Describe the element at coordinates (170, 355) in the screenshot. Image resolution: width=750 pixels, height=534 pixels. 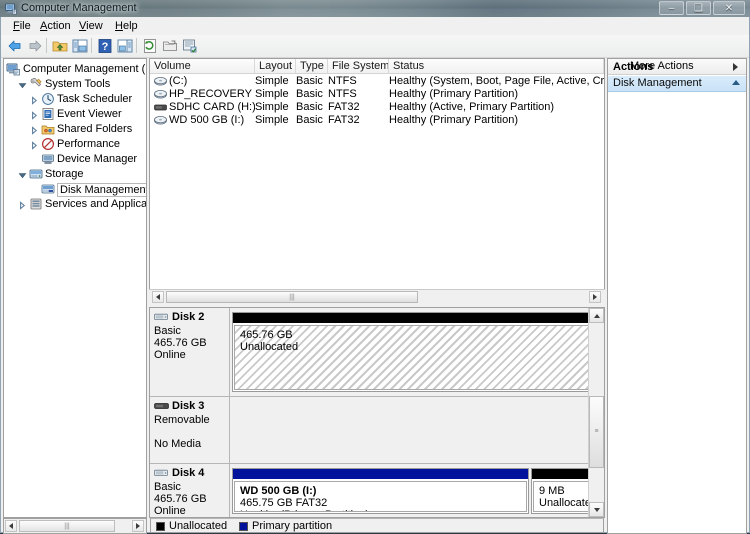
I see `disk-line-3: Online` at that location.